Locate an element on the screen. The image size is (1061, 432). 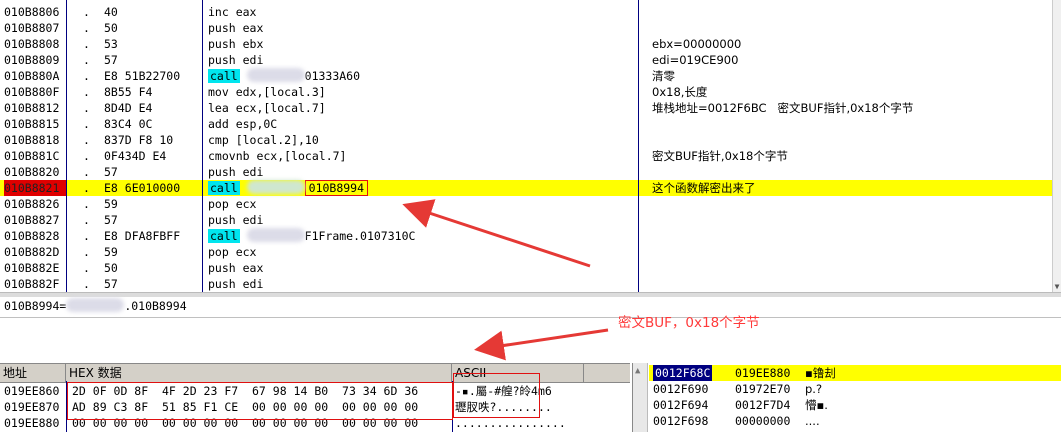
instruction-comment: 清零 is located at coordinates (663, 76).